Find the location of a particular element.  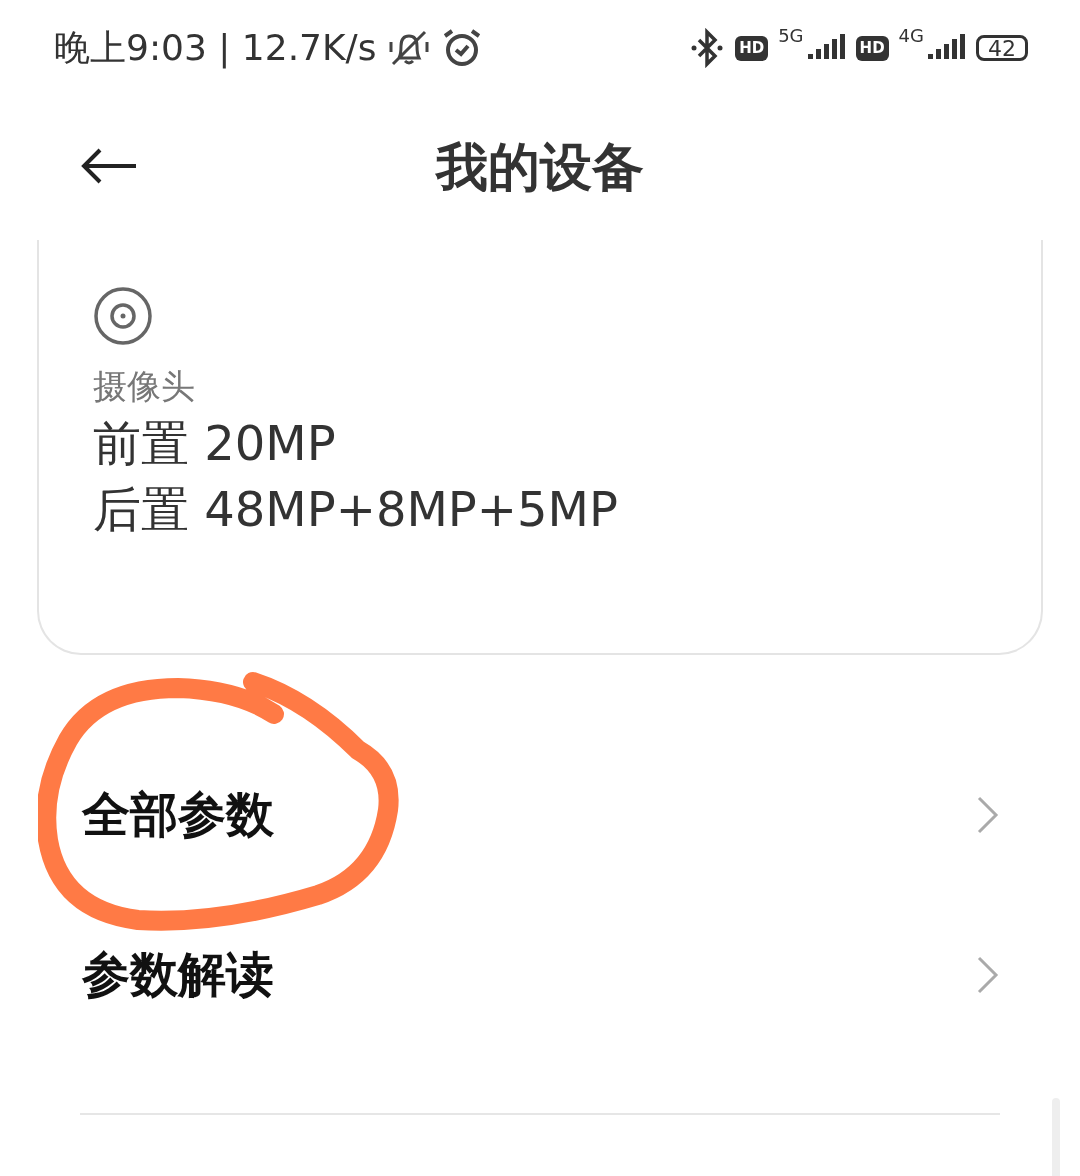

menu-label: 参数解读 is located at coordinates (178, 974).